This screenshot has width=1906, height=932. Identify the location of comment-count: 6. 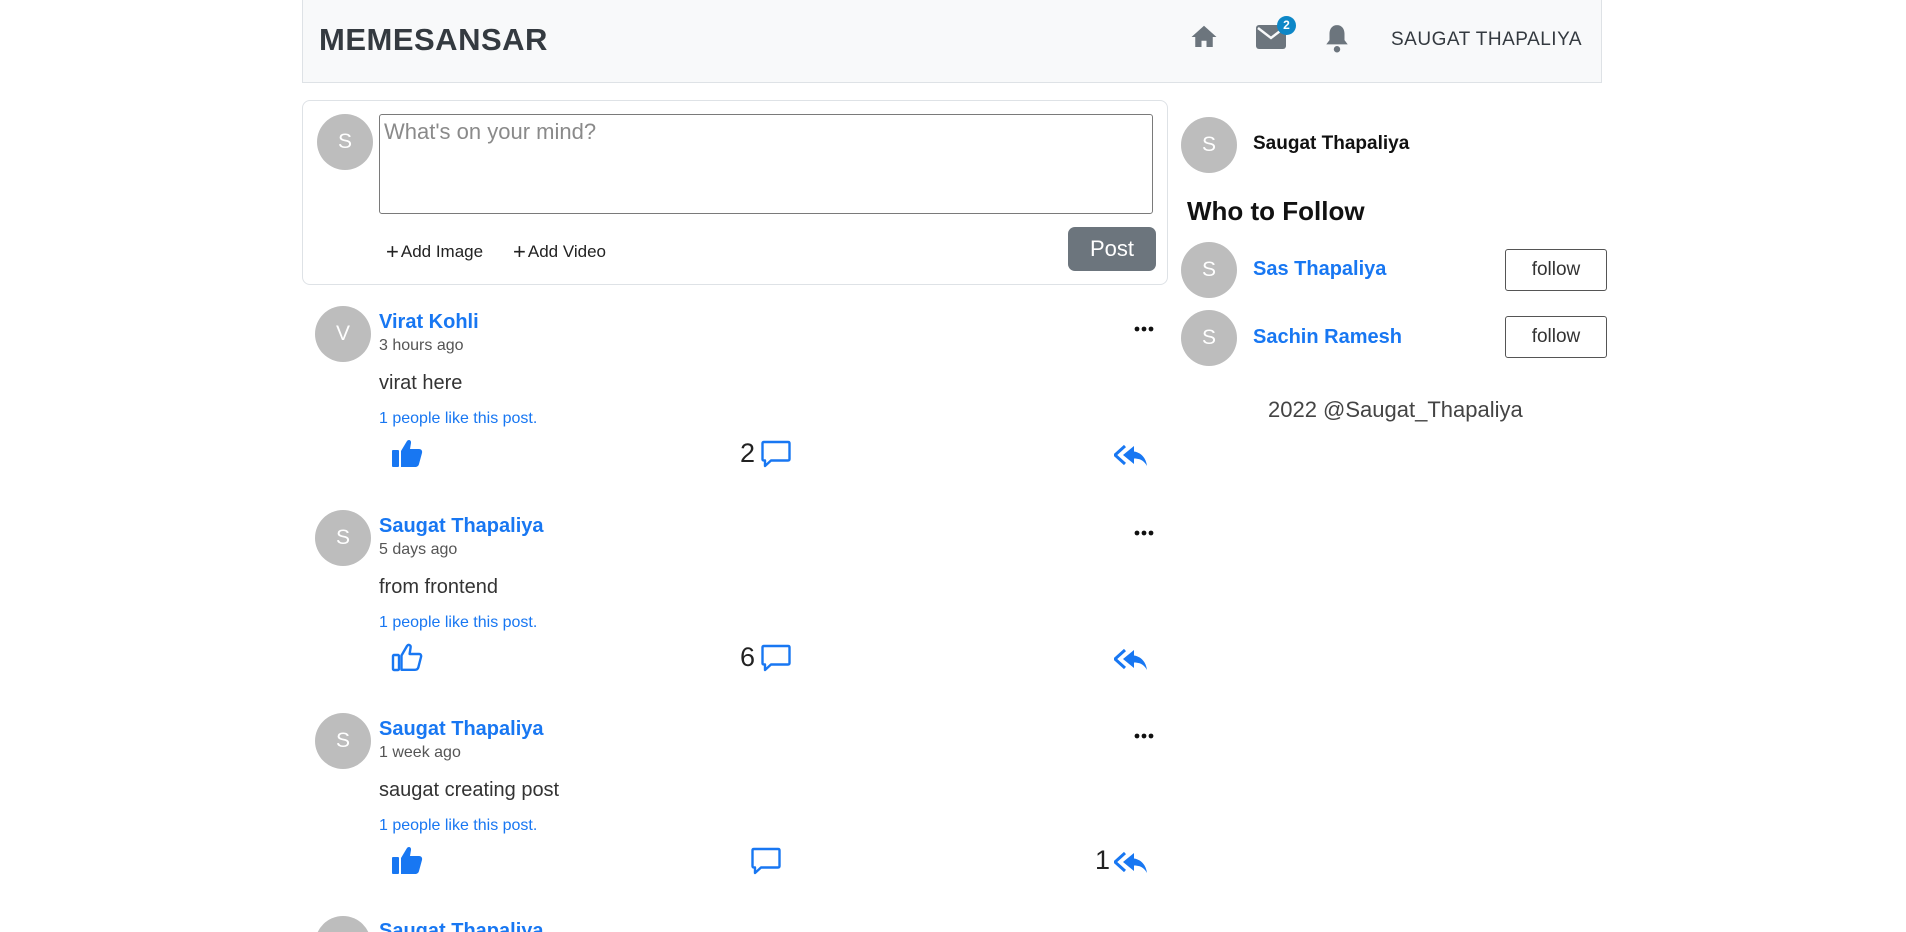
(748, 657).